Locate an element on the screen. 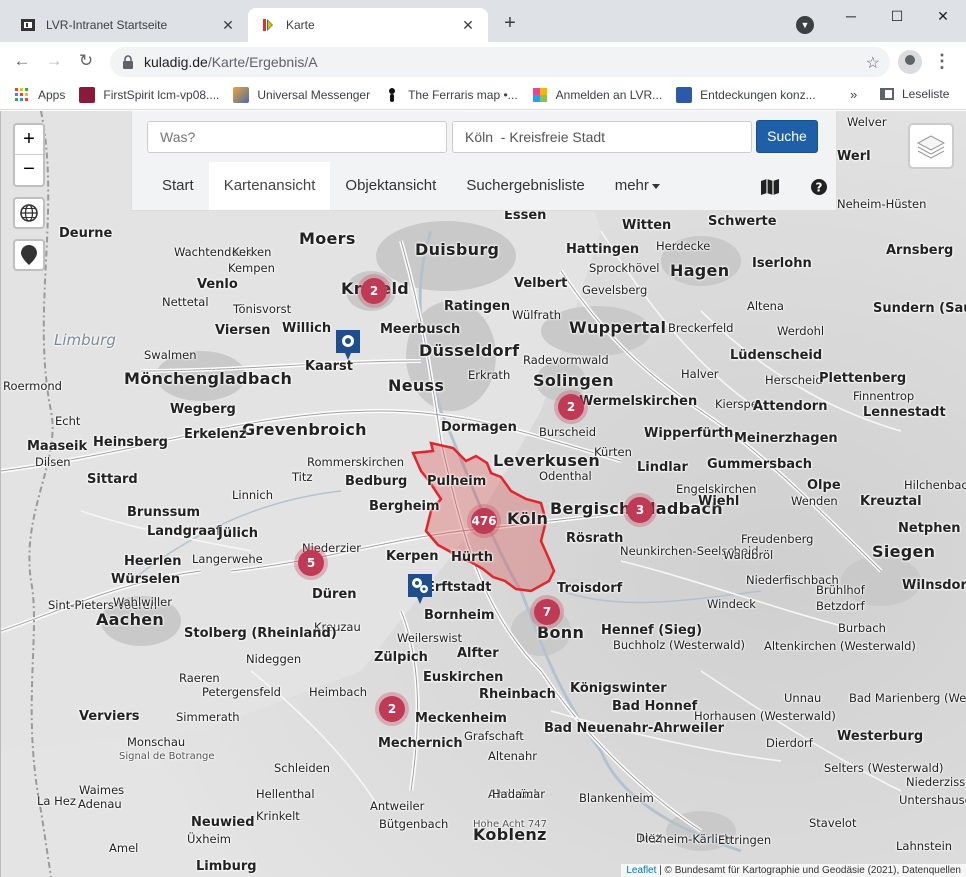 This screenshot has height=877, width=966. reload-icon: ↻ is located at coordinates (86, 62).